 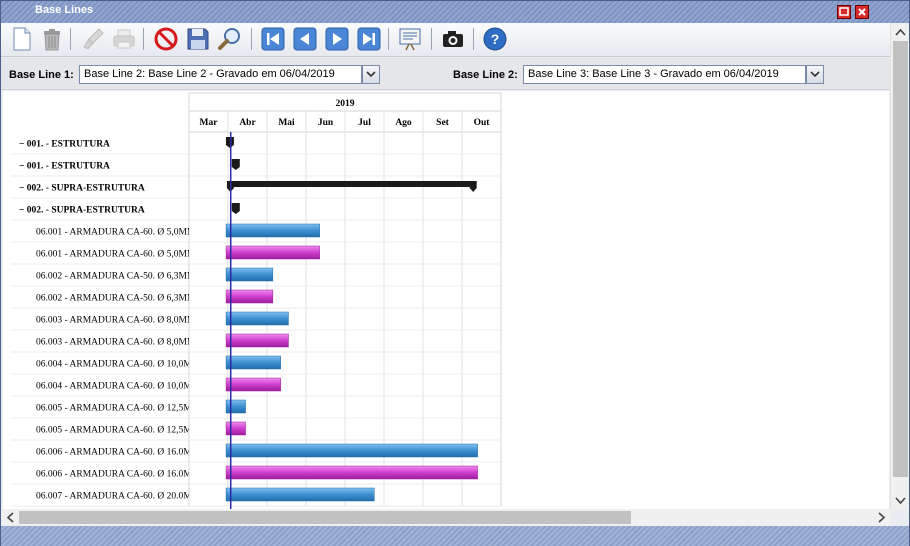 I want to click on last-icon, so click(x=369, y=39).